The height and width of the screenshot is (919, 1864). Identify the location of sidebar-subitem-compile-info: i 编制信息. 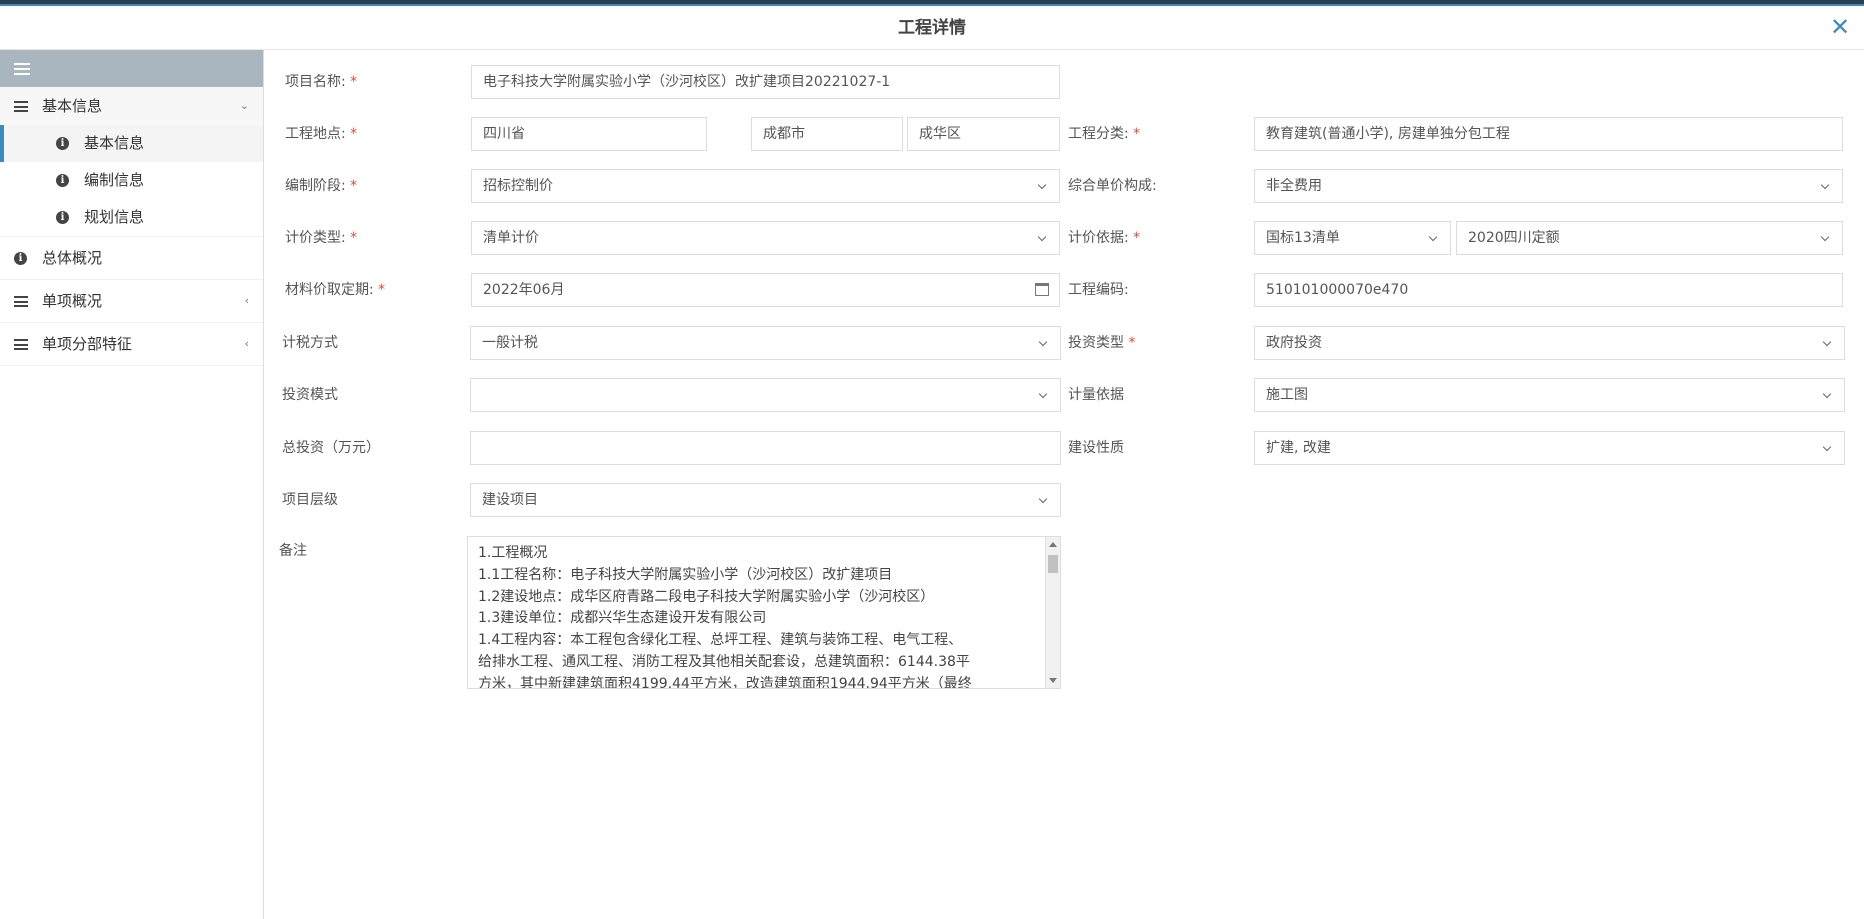
(131, 180).